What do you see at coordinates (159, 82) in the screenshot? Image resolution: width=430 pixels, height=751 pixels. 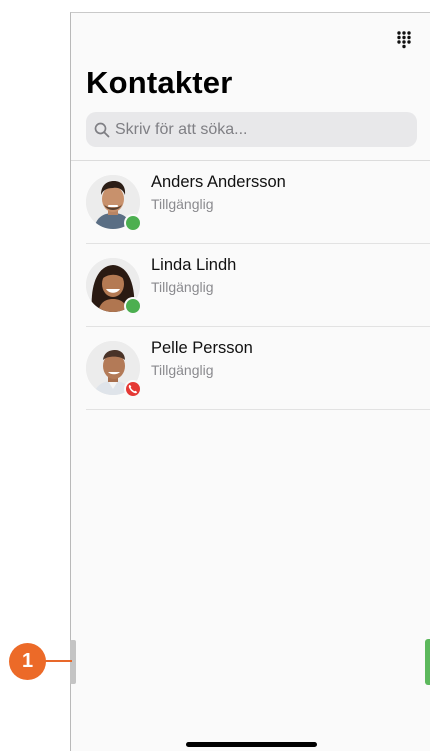 I see `page-title: Kontakter` at bounding box center [159, 82].